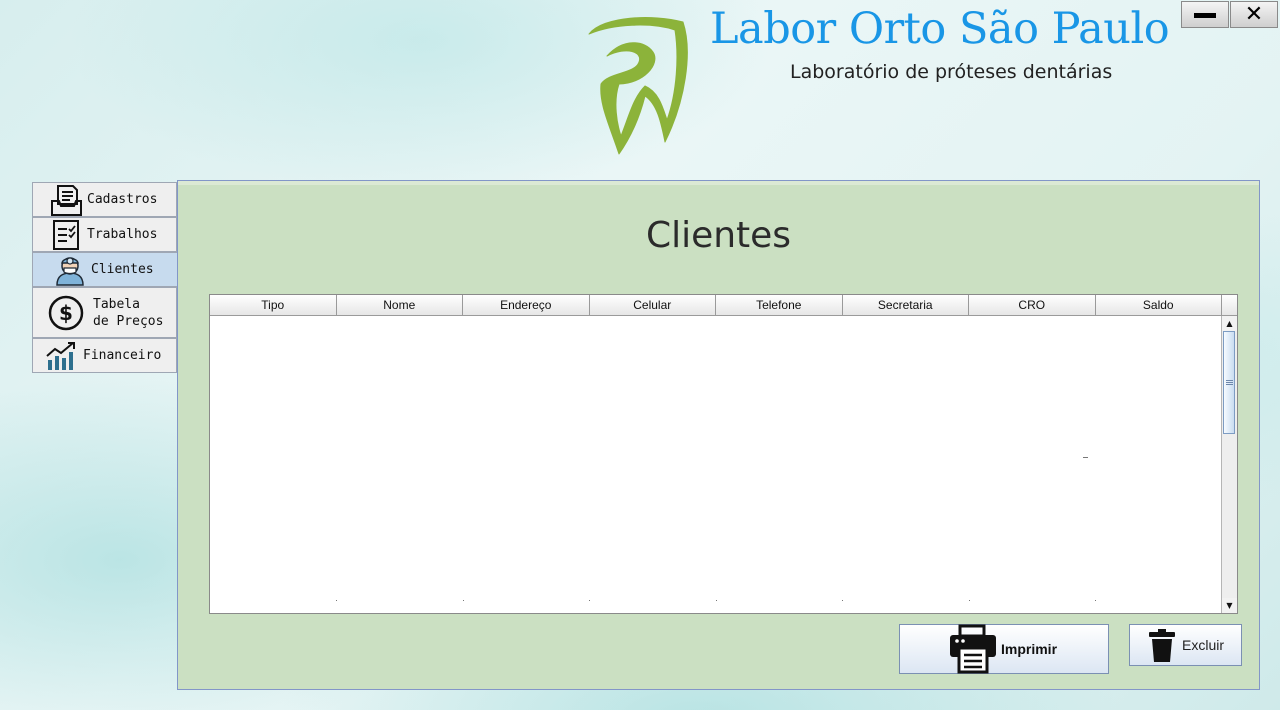 The height and width of the screenshot is (710, 1280). Describe the element at coordinates (399, 305) in the screenshot. I see `column-header-nome: Nome` at that location.